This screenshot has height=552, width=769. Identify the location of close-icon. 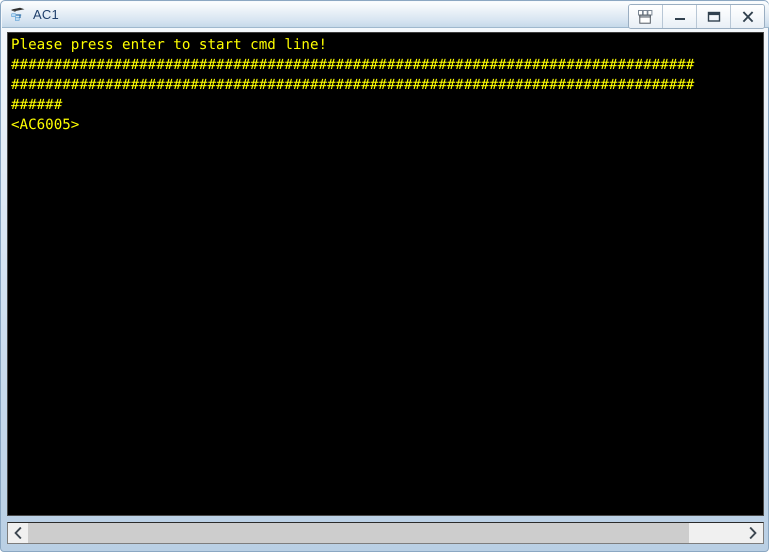
(748, 17).